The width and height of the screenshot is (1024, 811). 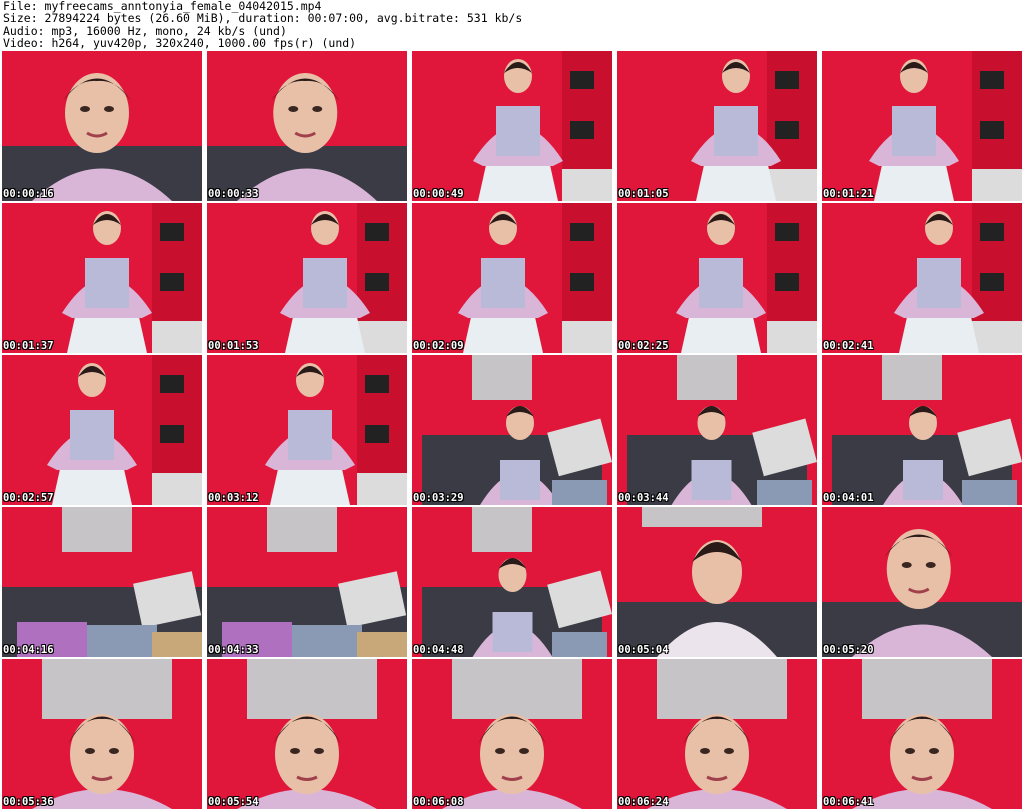 I want to click on thumbnail-frame: 00:05:54, so click(x=307, y=734).